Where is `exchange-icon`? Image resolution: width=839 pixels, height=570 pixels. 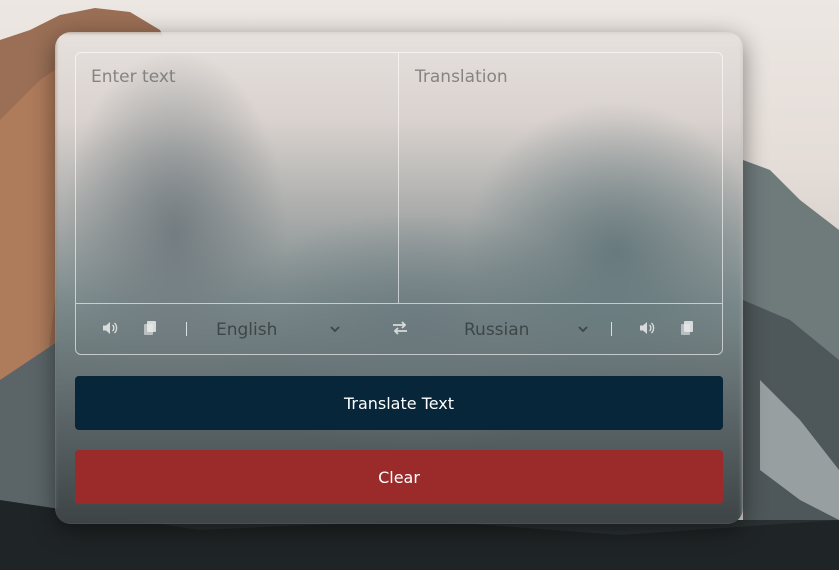 exchange-icon is located at coordinates (400, 329).